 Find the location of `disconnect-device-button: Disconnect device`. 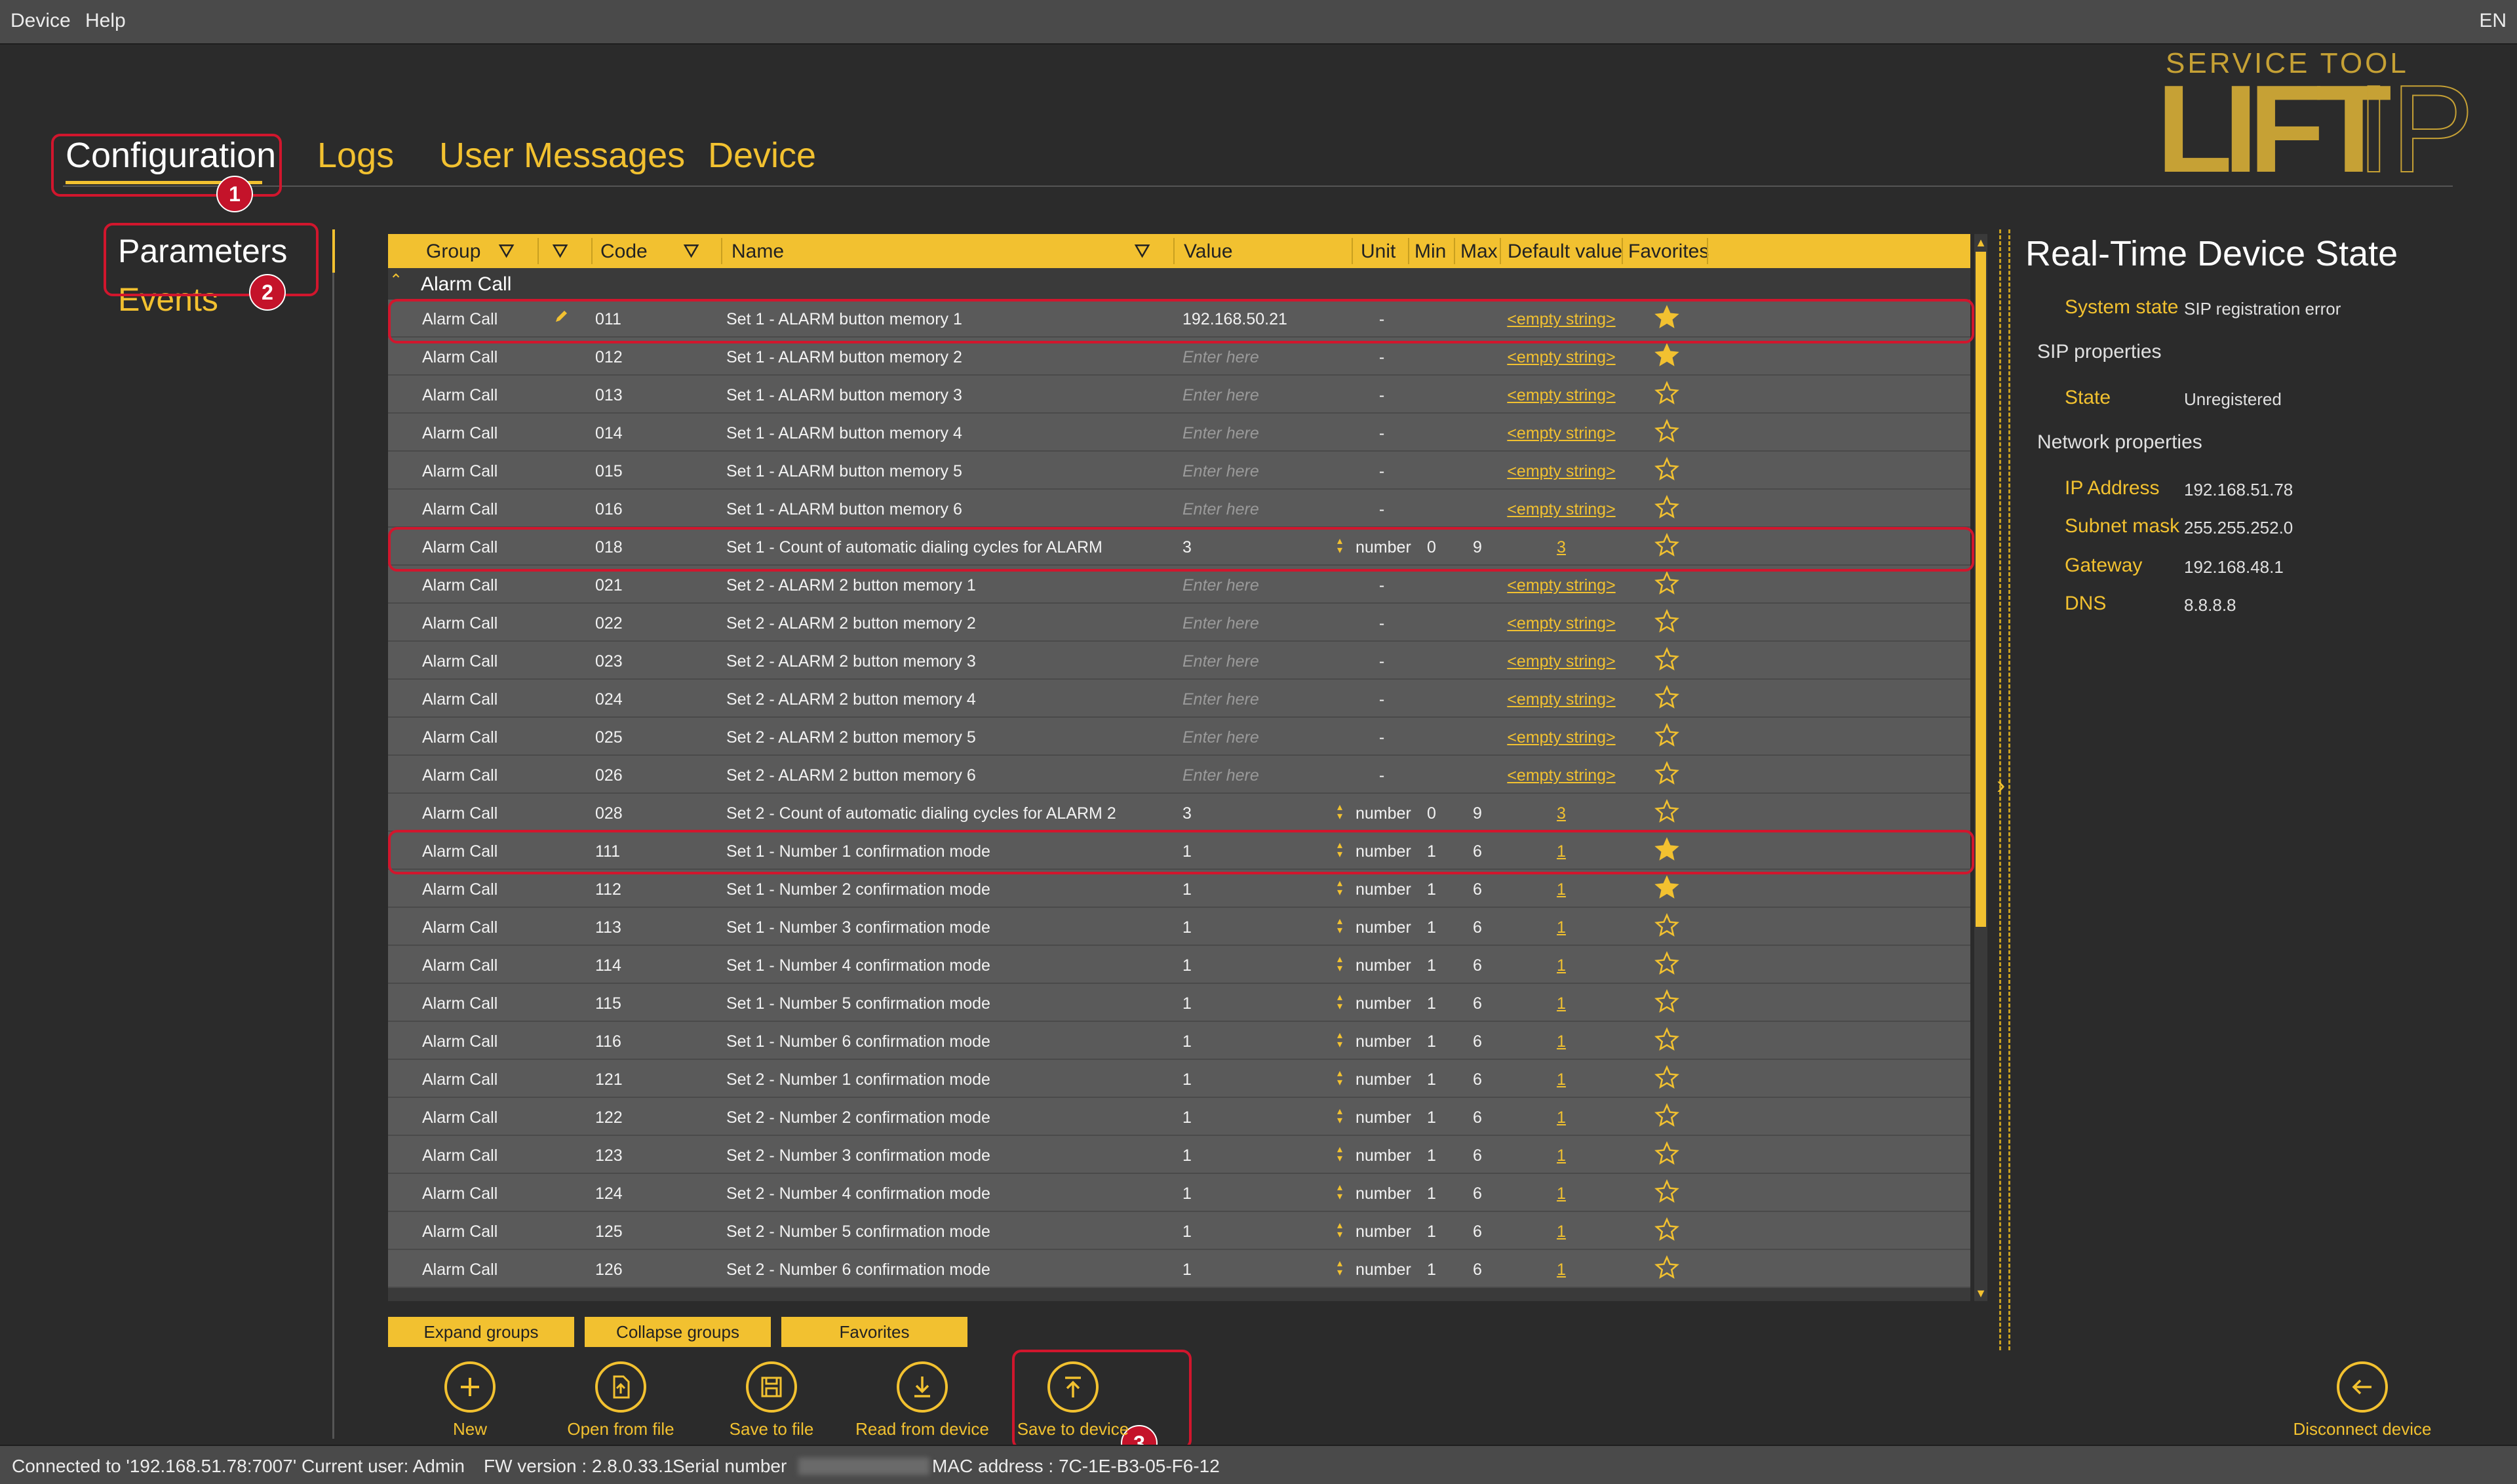

disconnect-device-button: Disconnect device is located at coordinates (2362, 1400).